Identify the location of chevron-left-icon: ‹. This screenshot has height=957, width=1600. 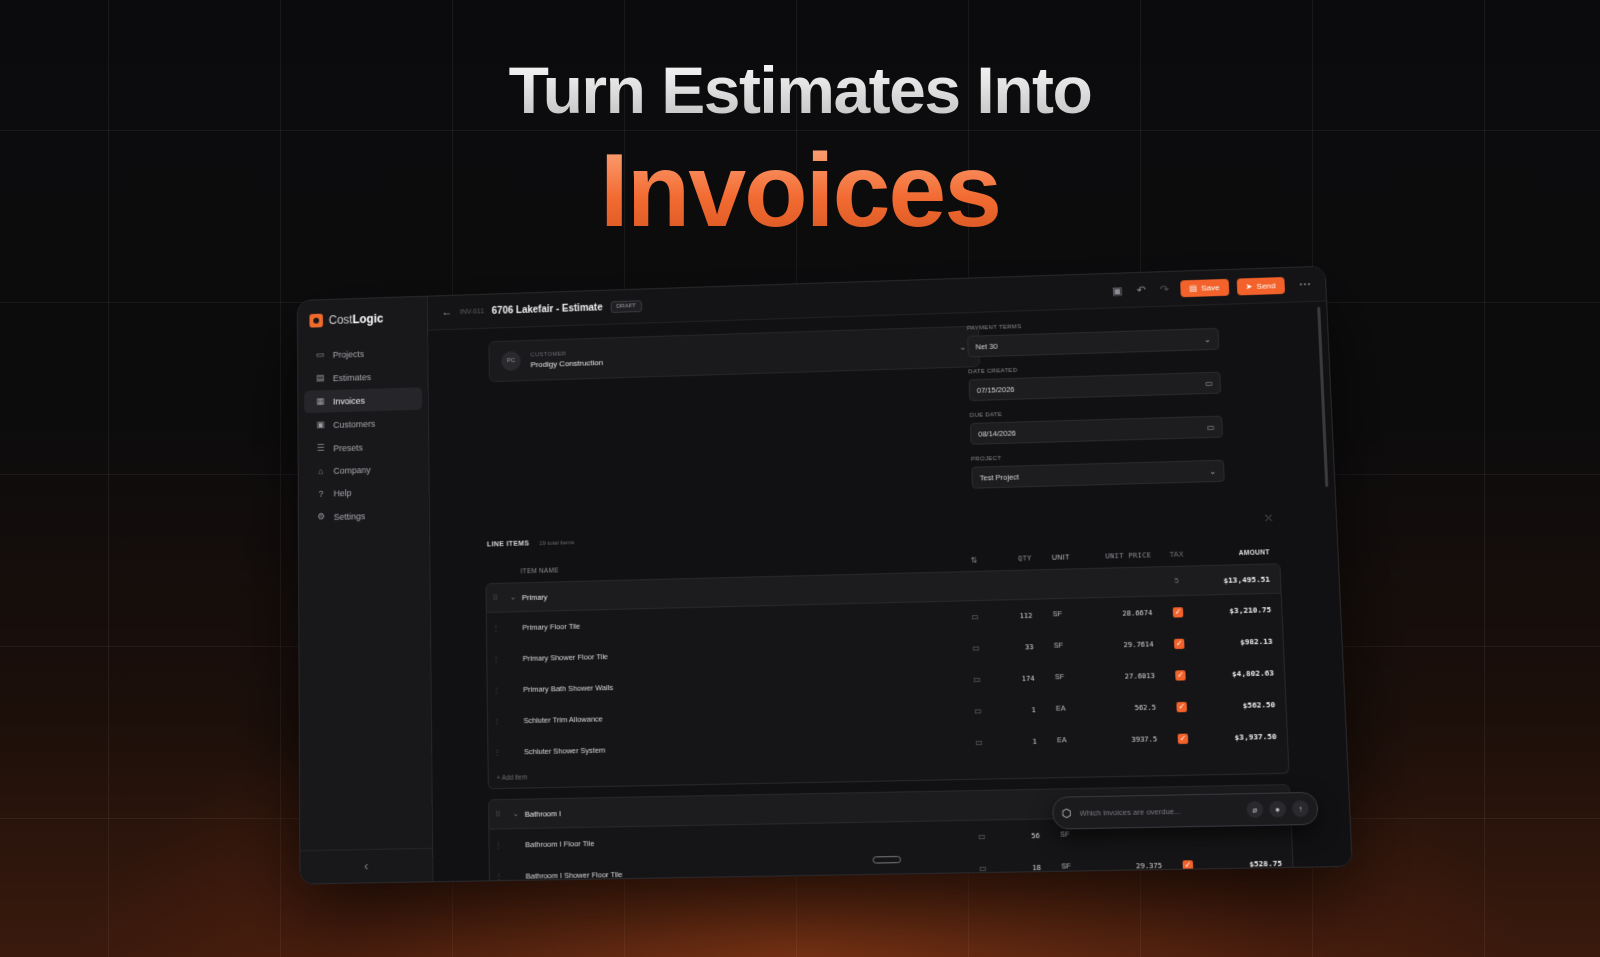
(366, 866).